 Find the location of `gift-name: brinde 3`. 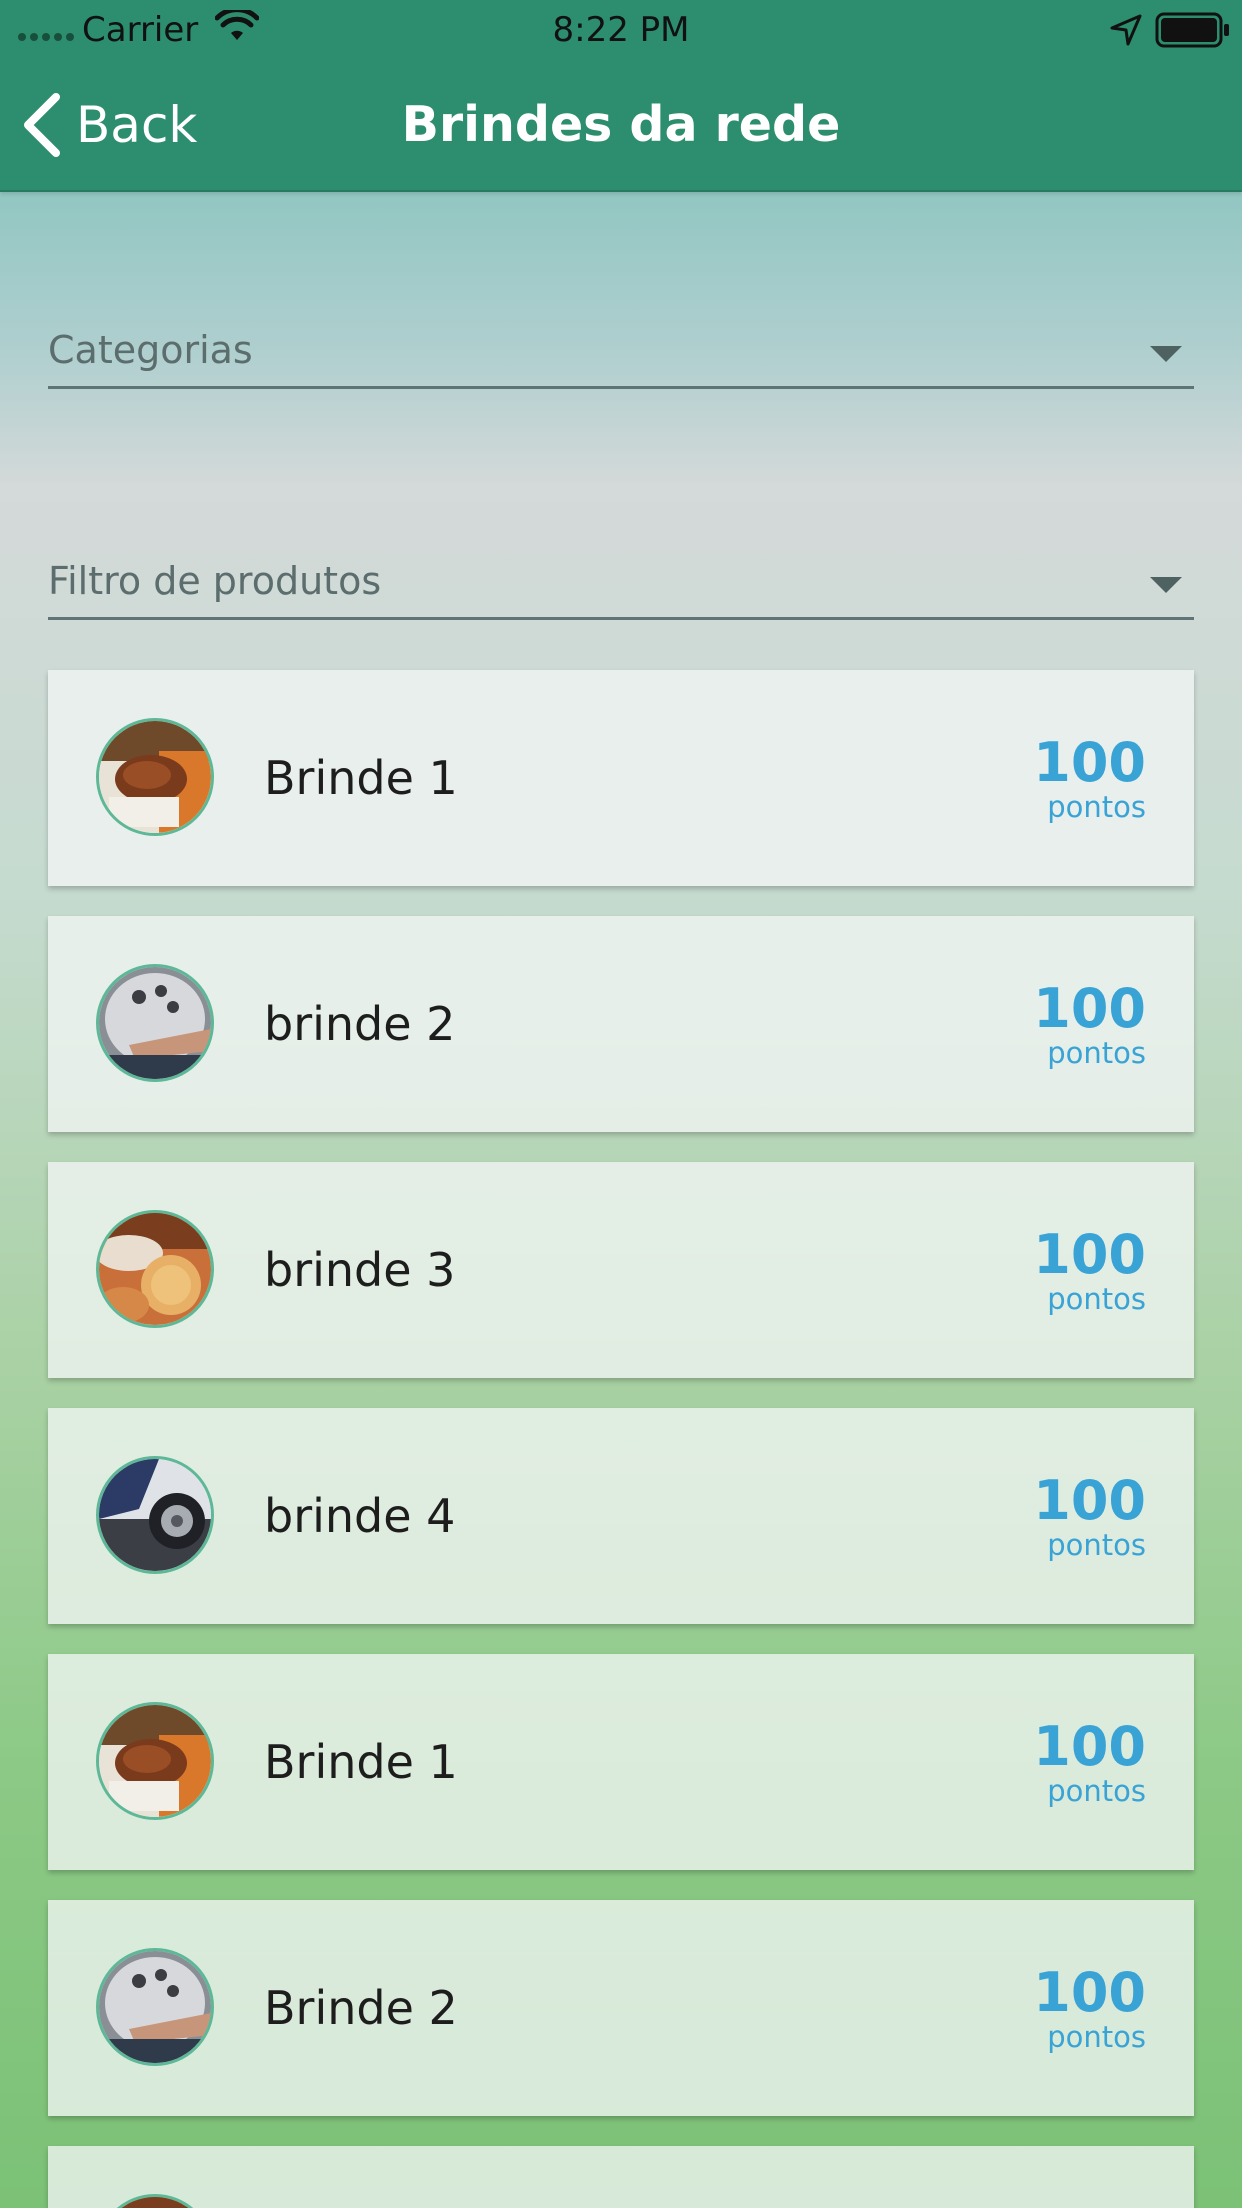

gift-name: brinde 3 is located at coordinates (360, 1270).